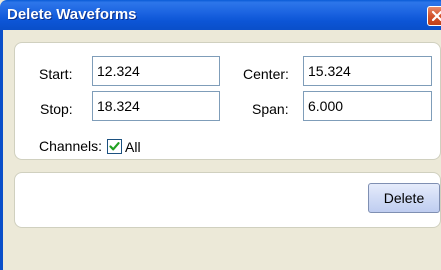 The height and width of the screenshot is (270, 441). I want to click on stop-label: Stop:, so click(56, 109).